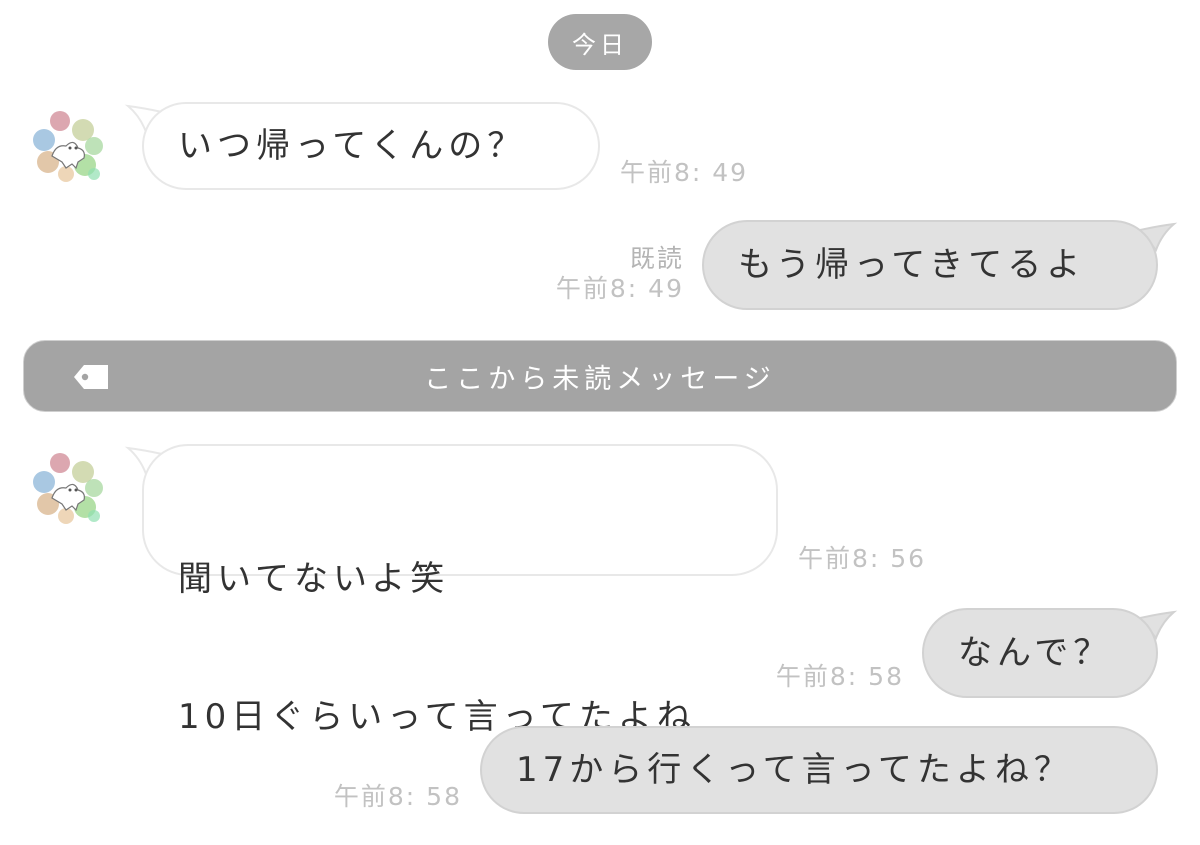 The height and width of the screenshot is (845, 1200). What do you see at coordinates (314, 579) in the screenshot?
I see `message-text-line: 聞いてないよ笑` at bounding box center [314, 579].